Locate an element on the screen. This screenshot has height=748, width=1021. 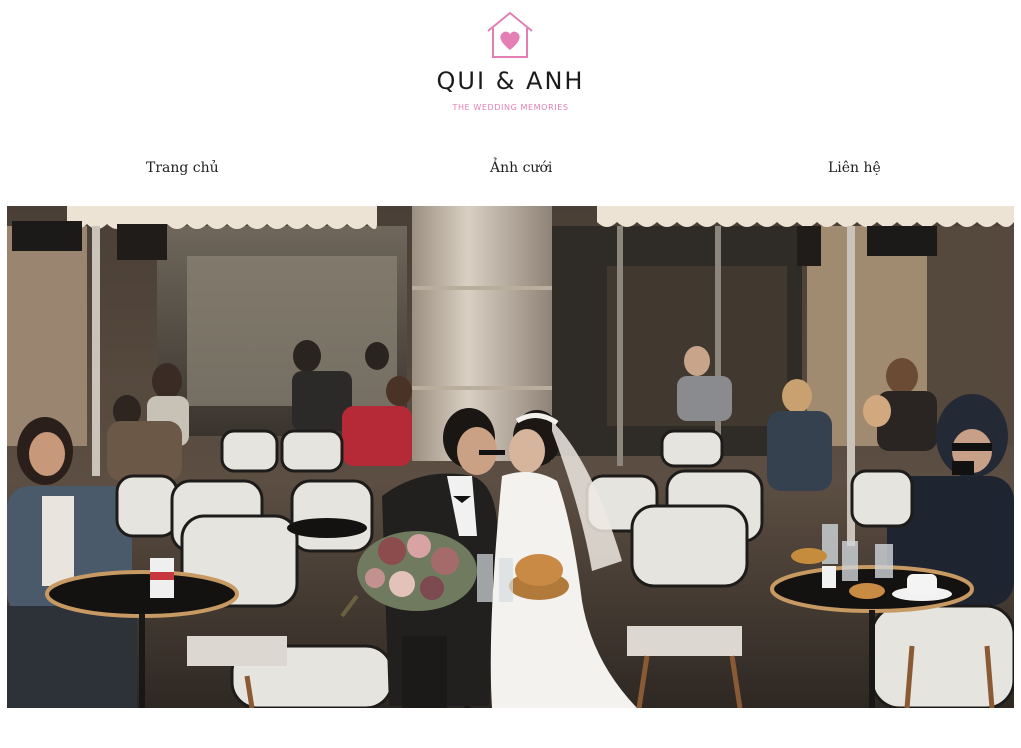
nav-item-contact: Liên hệ is located at coordinates (854, 168).